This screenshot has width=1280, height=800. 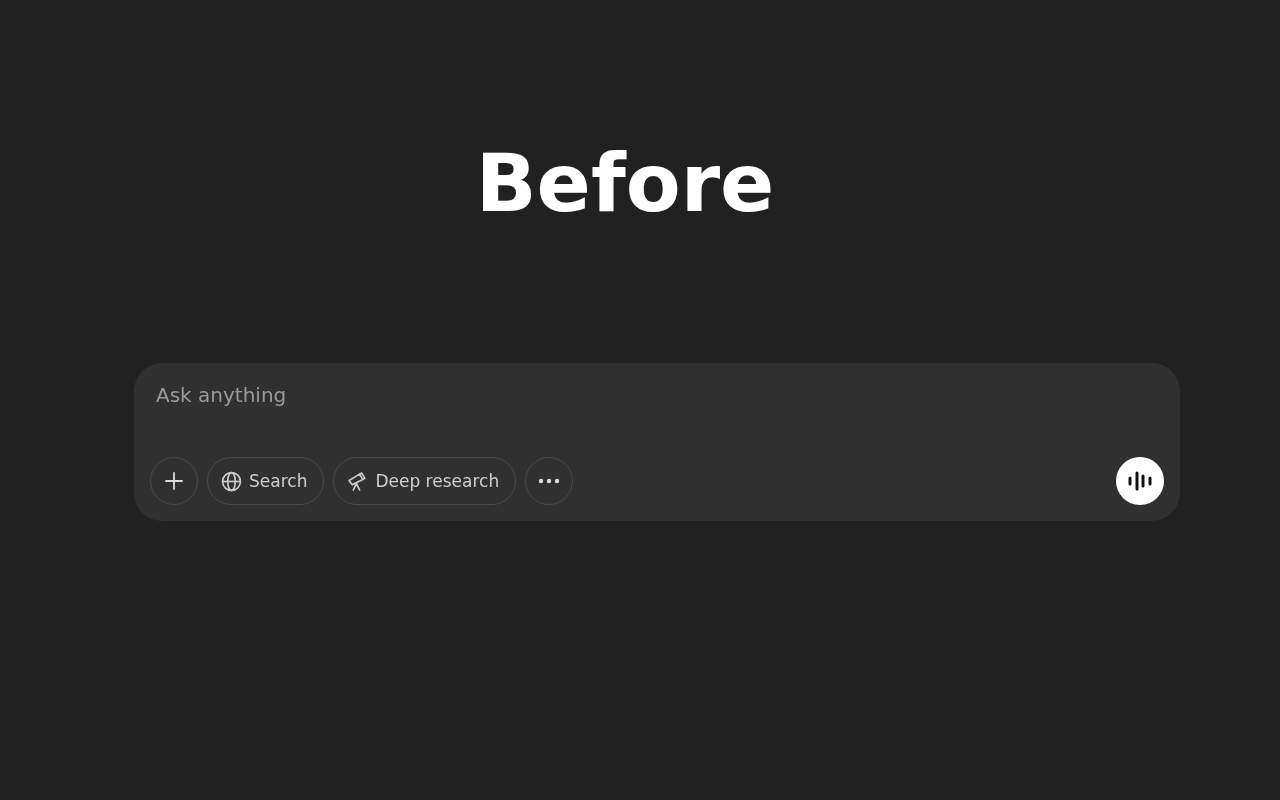 I want to click on waveform-icon, so click(x=1140, y=481).